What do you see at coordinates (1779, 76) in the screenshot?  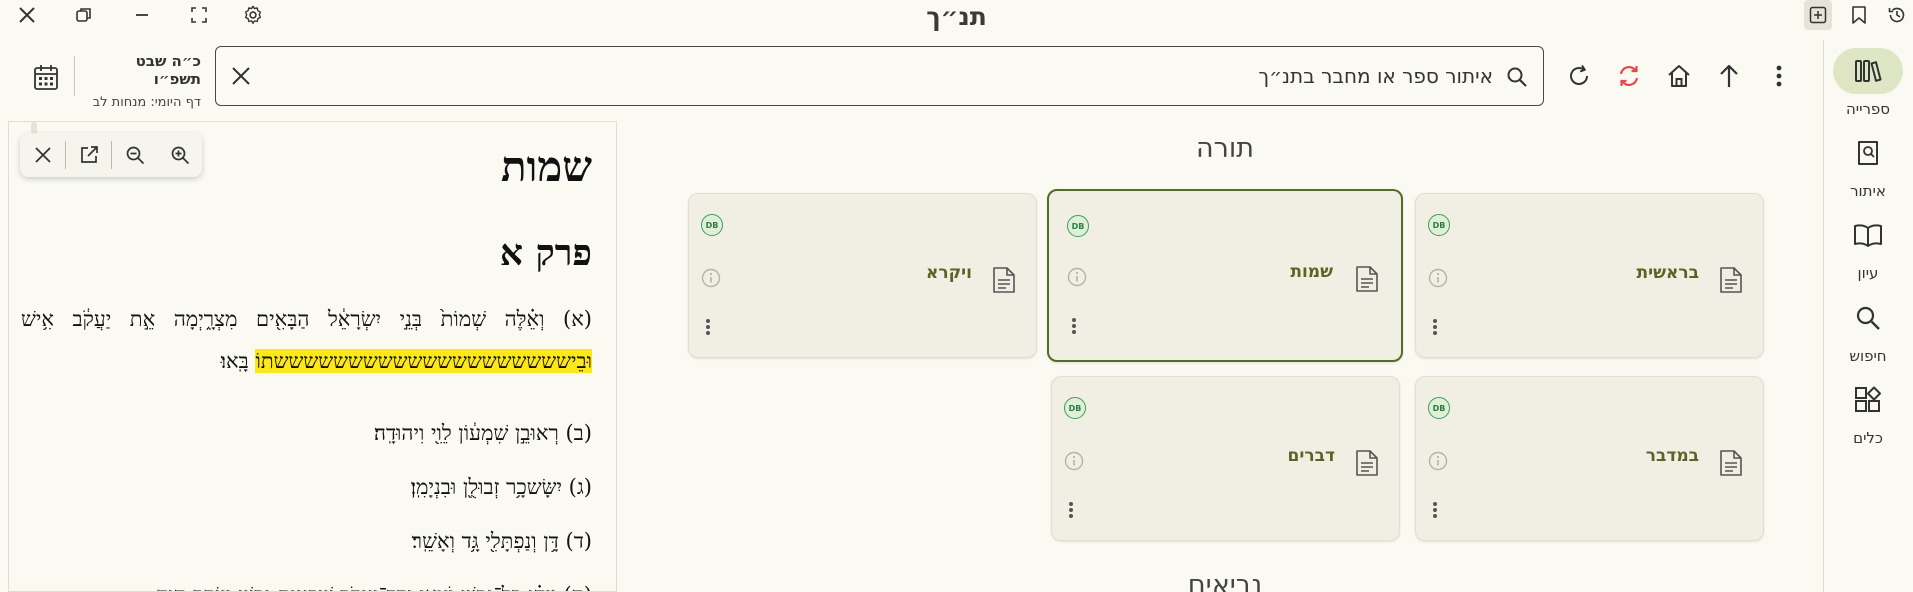 I see `more-options-icon` at bounding box center [1779, 76].